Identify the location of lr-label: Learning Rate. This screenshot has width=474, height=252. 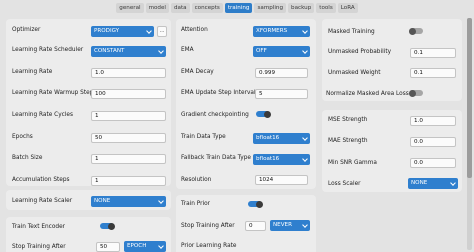
(32, 72).